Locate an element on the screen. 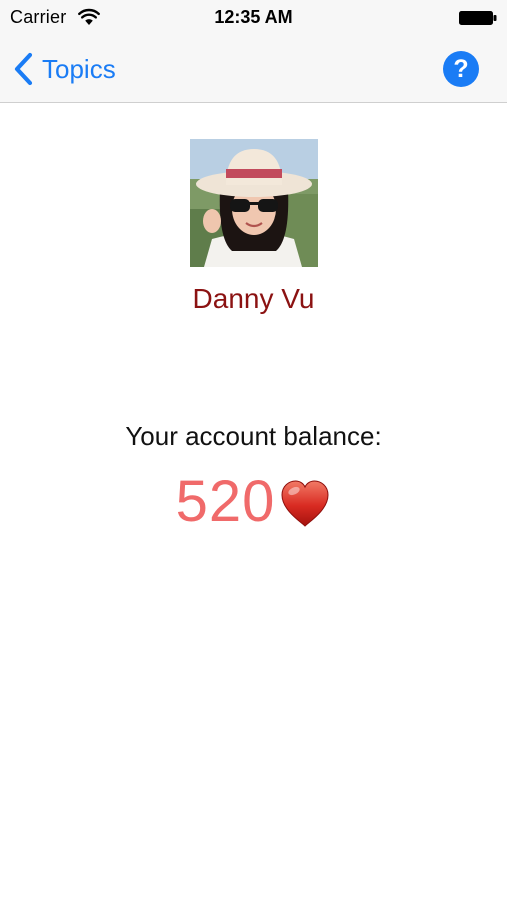  heart-icon is located at coordinates (305, 503).